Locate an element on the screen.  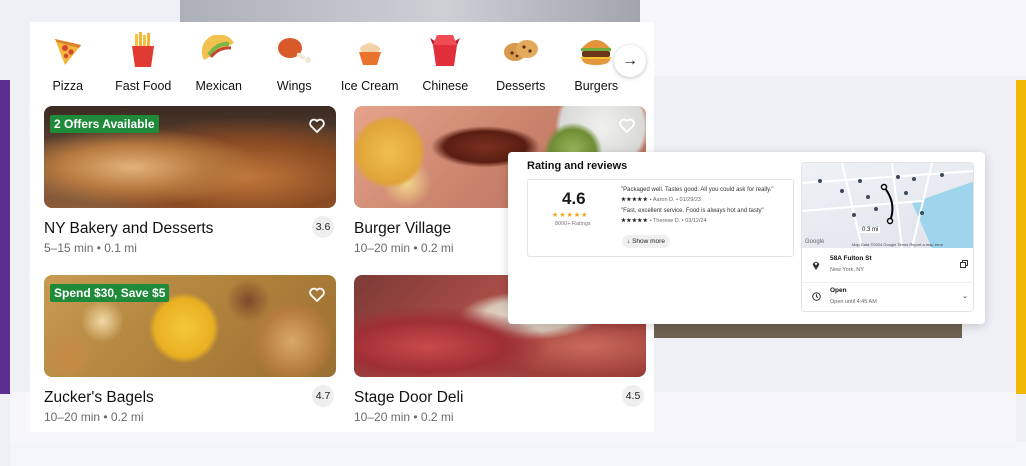
store-name: Zucker's Bagels is located at coordinates (99, 398).